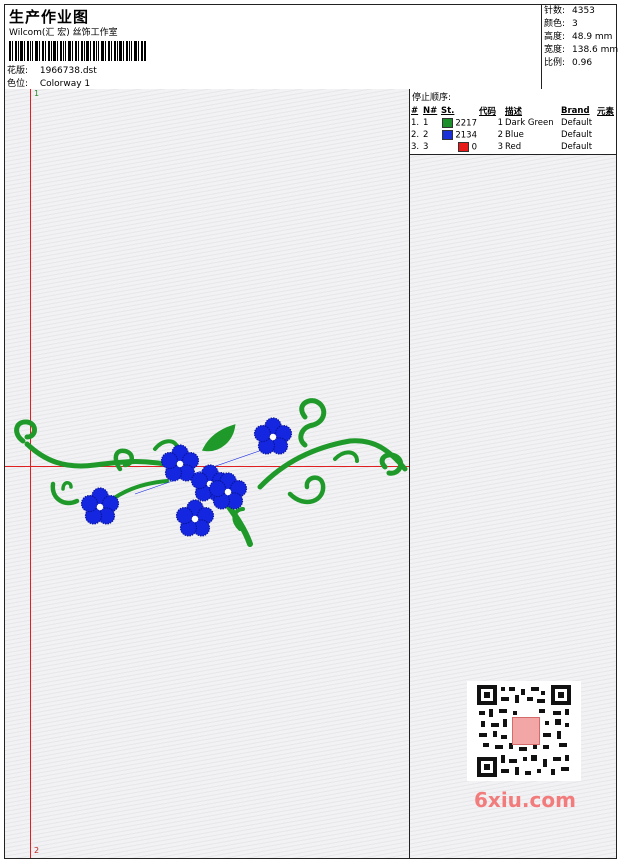  I want to click on table-header: # N# St. 代码 描述 Brand 元素, so click(513, 110).